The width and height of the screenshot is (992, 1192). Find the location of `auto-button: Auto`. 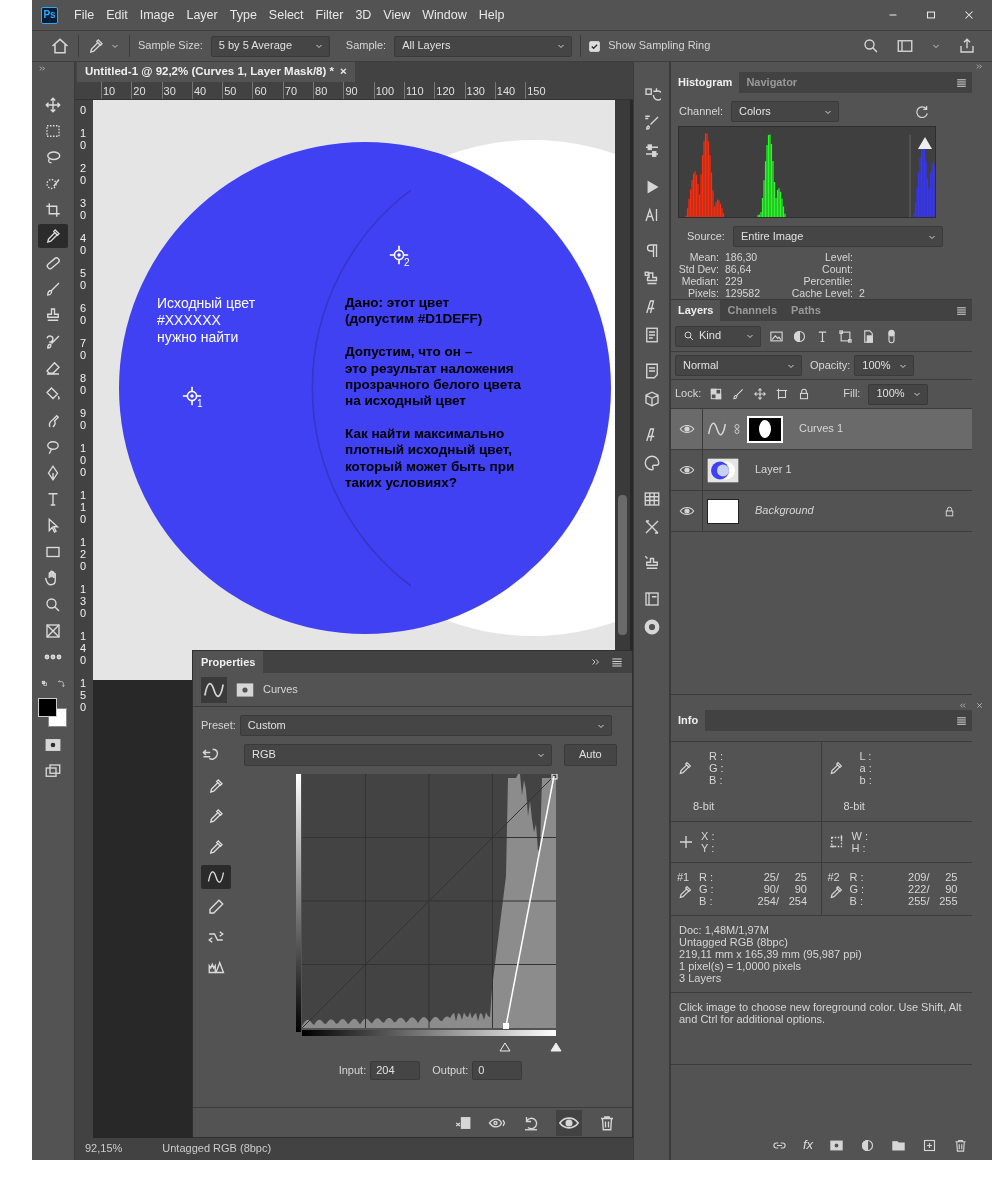

auto-button: Auto is located at coordinates (590, 755).